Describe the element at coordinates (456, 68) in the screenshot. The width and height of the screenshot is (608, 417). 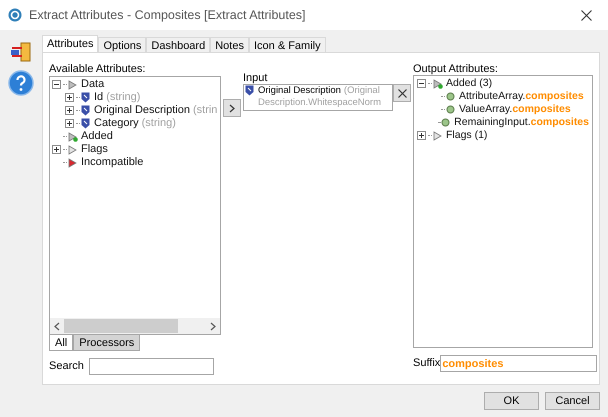
I see `output-label: Output Attributes:` at that location.